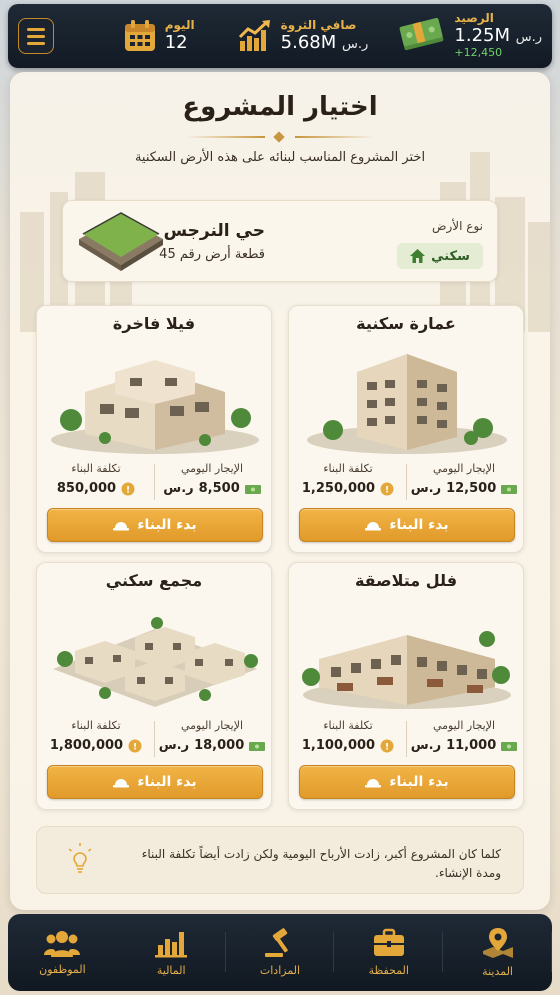 The image size is (560, 995). Describe the element at coordinates (36, 36) in the screenshot. I see `hamburger-menu-icon` at that location.